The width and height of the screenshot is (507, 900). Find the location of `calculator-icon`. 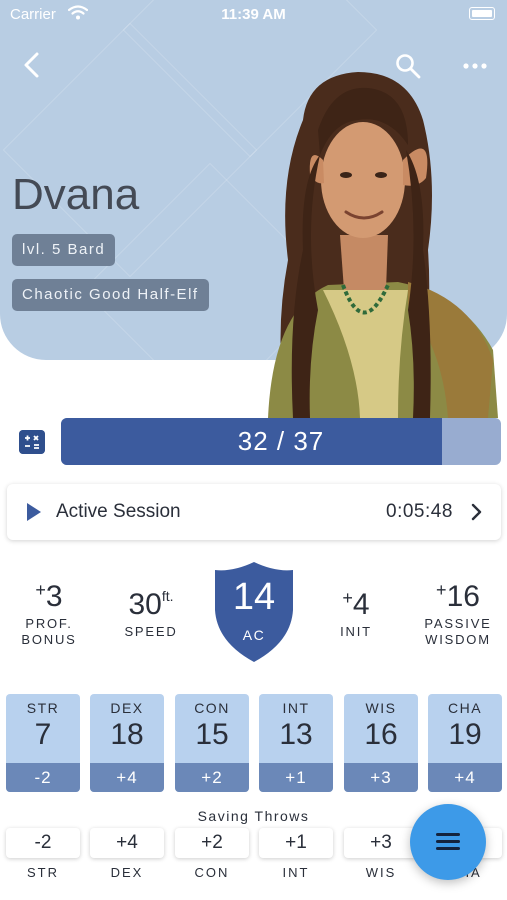

calculator-icon is located at coordinates (32, 442).